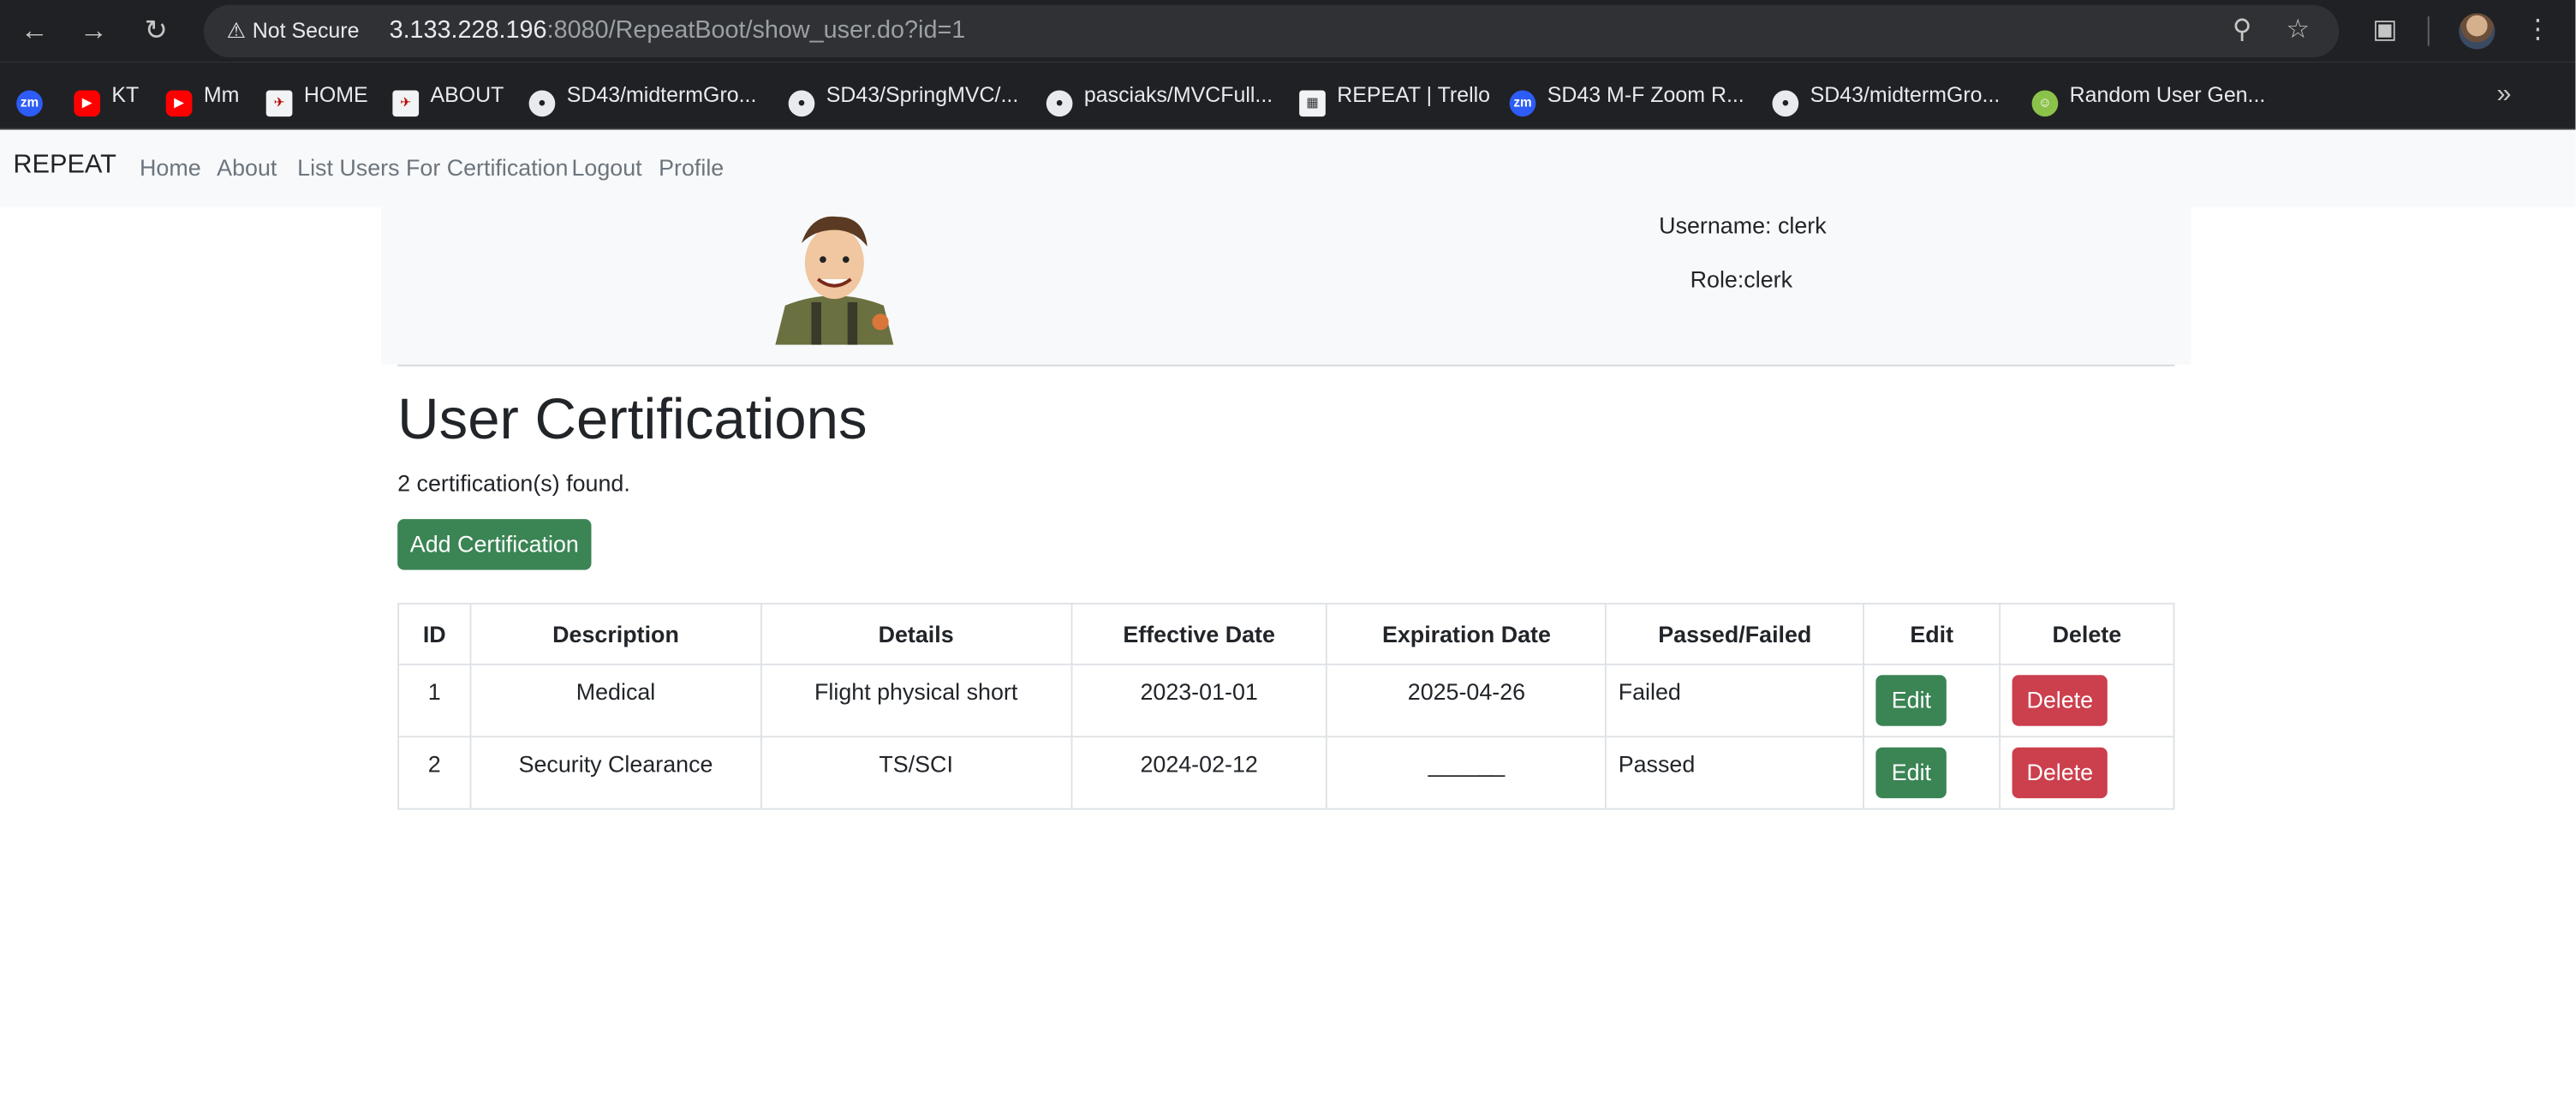 This screenshot has width=2576, height=1109. I want to click on toolbar-divider, so click(2428, 31).